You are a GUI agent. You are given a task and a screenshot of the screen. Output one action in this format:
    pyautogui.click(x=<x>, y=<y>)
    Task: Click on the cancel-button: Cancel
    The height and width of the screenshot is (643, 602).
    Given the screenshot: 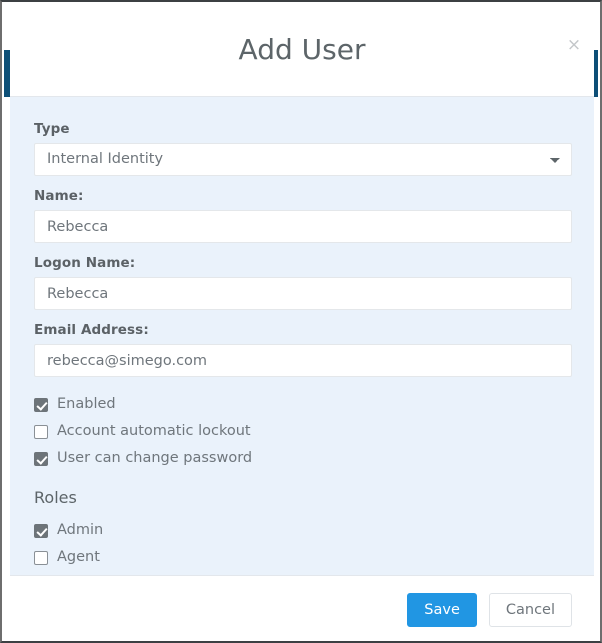 What is the action you would take?
    pyautogui.click(x=530, y=609)
    